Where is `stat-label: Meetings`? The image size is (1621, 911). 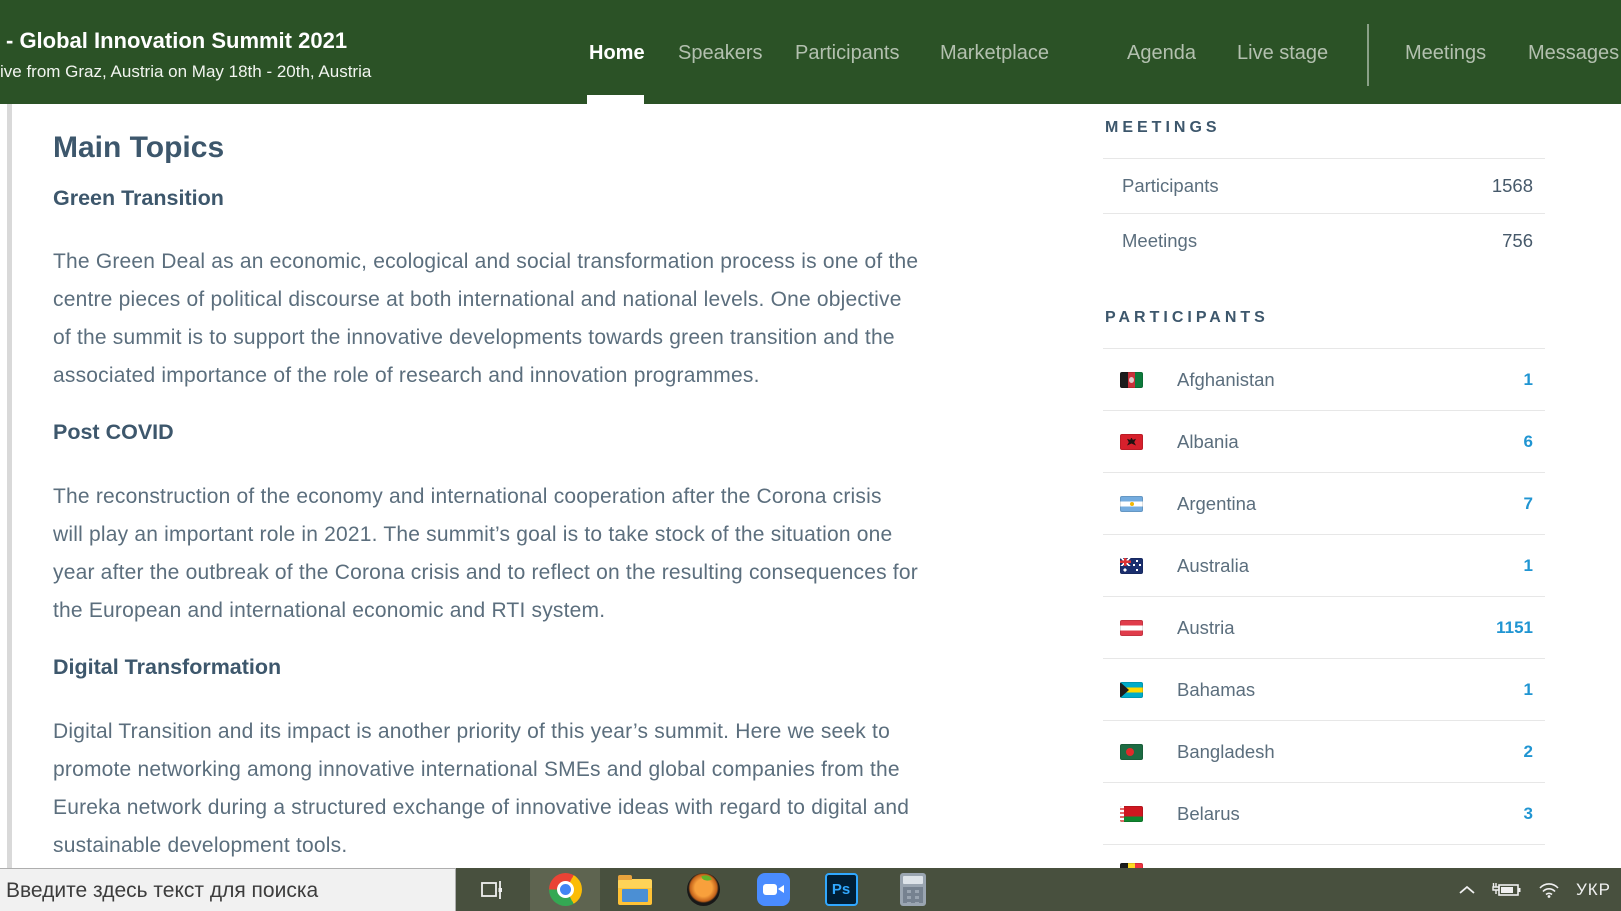 stat-label: Meetings is located at coordinates (1160, 240).